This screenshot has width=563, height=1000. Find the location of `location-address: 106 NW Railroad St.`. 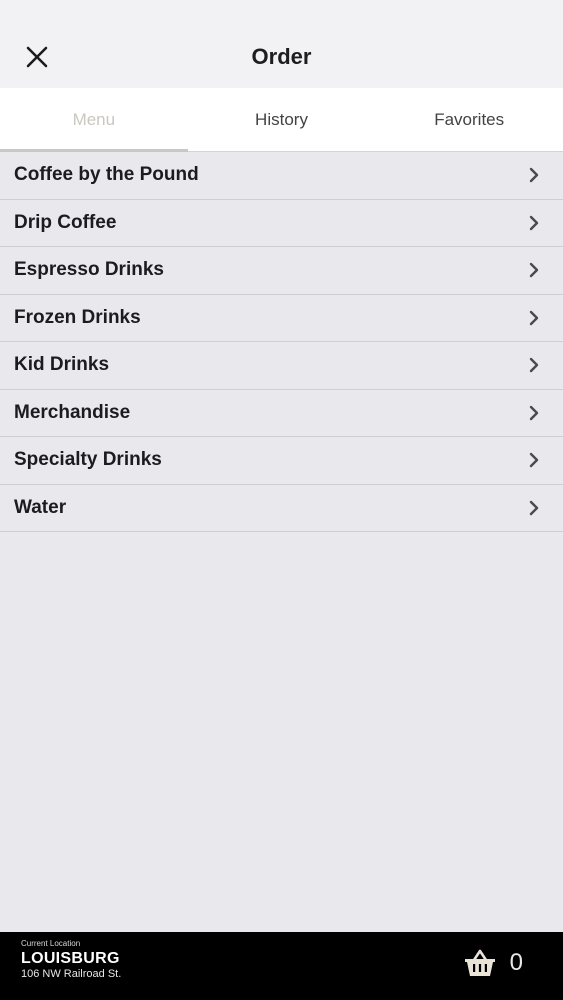

location-address: 106 NW Railroad St. is located at coordinates (71, 974).